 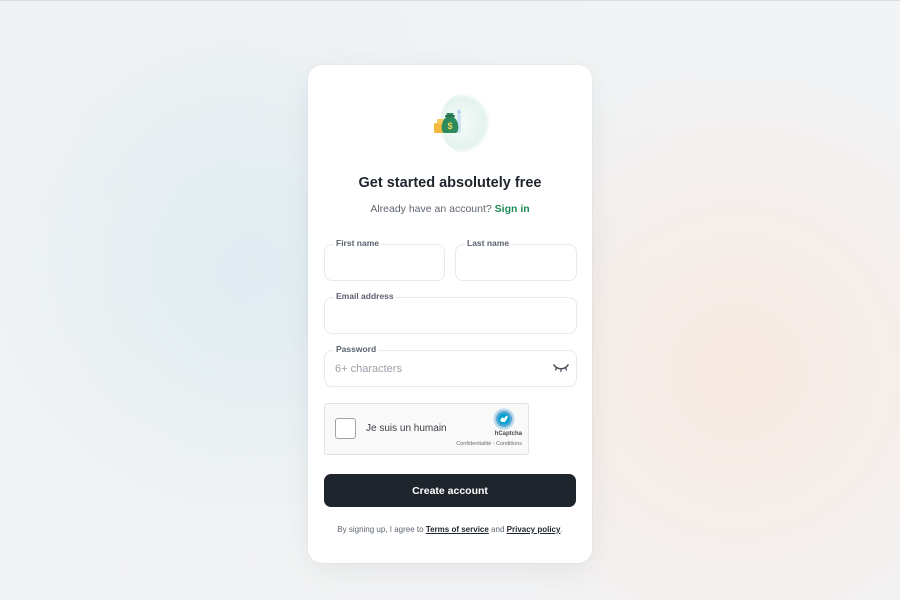 I want to click on captcha-links: Confidentialité - Conditions, so click(x=489, y=444).